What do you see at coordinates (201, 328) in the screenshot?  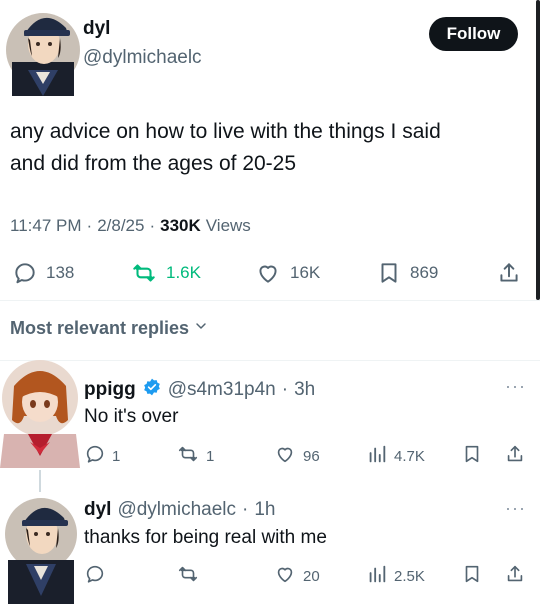 I see `chevron-down-icon` at bounding box center [201, 328].